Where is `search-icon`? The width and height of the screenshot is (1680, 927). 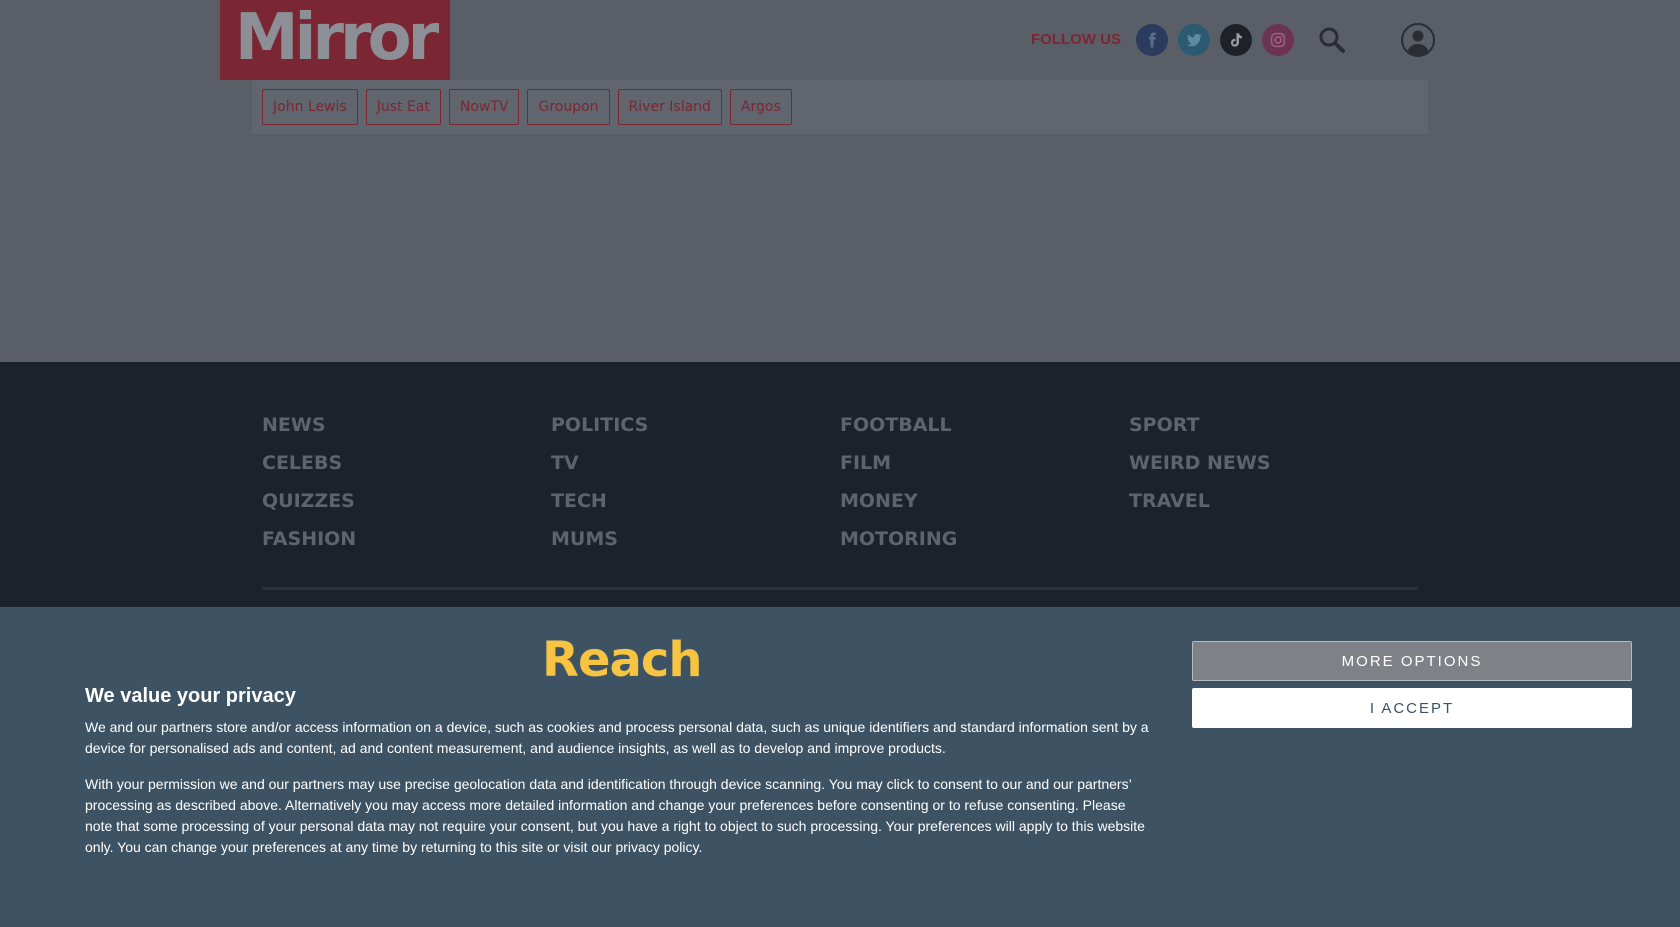
search-icon is located at coordinates (1332, 40).